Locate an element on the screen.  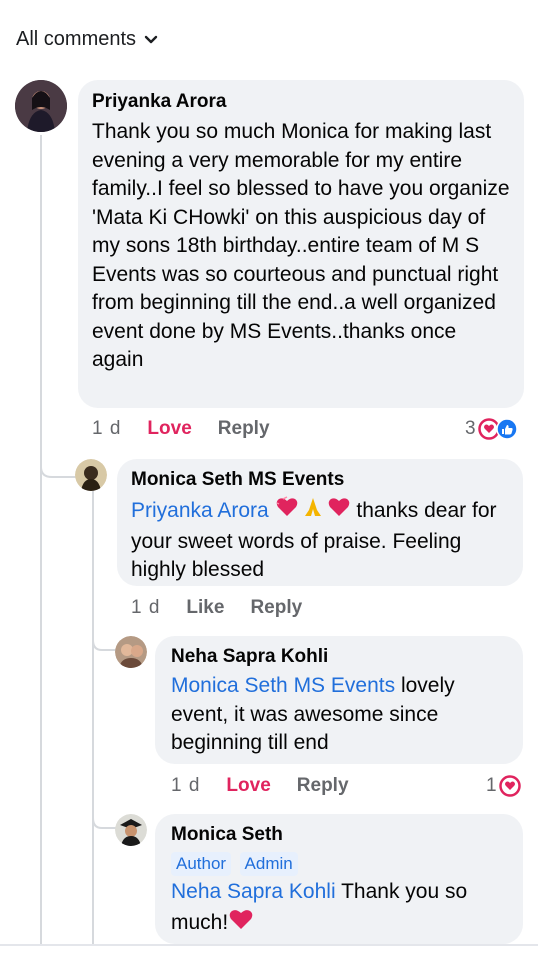
mention-link: Priyanka Arora is located at coordinates (200, 510).